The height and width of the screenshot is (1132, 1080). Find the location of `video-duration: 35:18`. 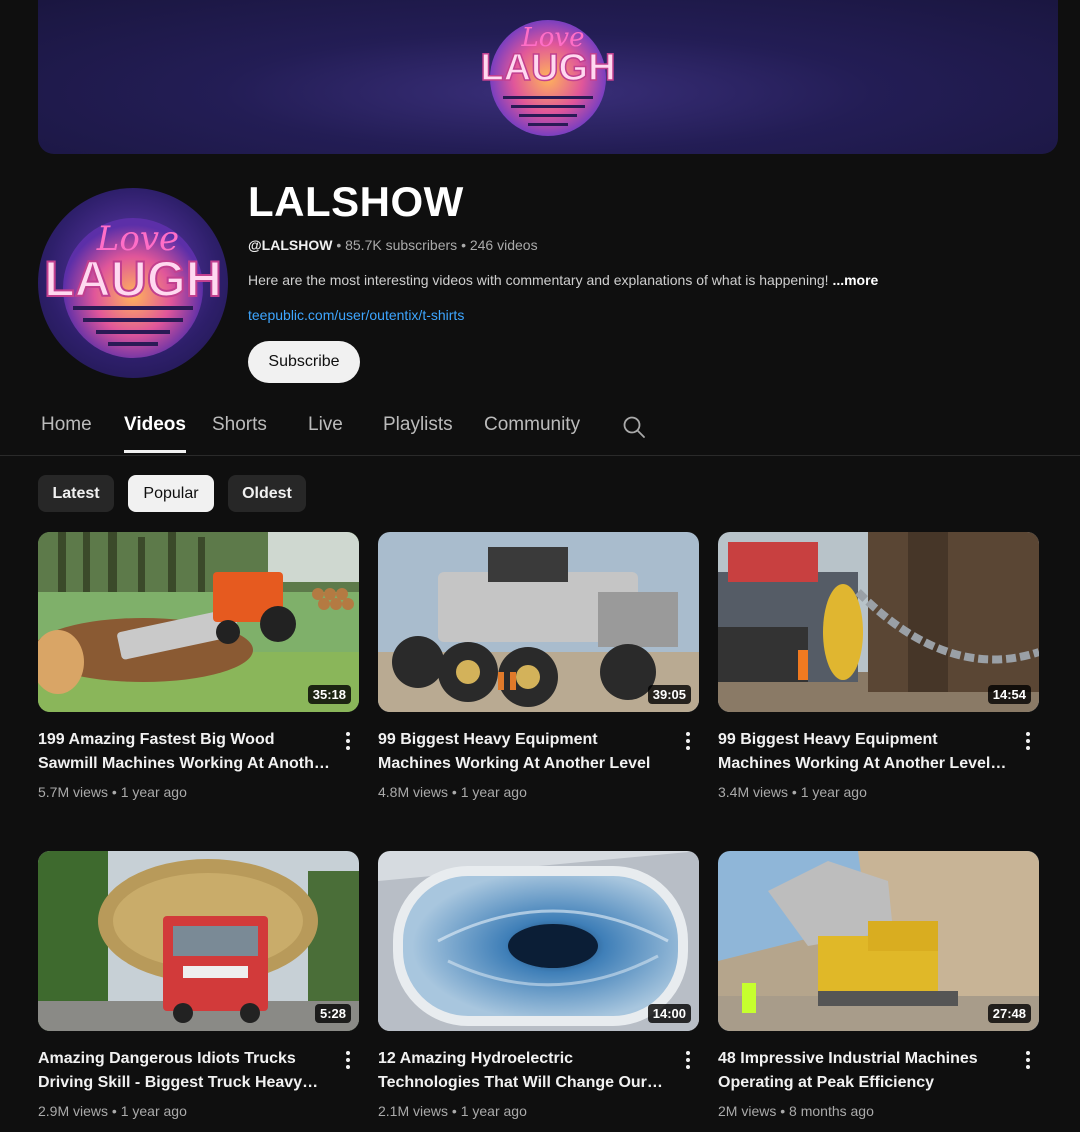

video-duration: 35:18 is located at coordinates (329, 694).